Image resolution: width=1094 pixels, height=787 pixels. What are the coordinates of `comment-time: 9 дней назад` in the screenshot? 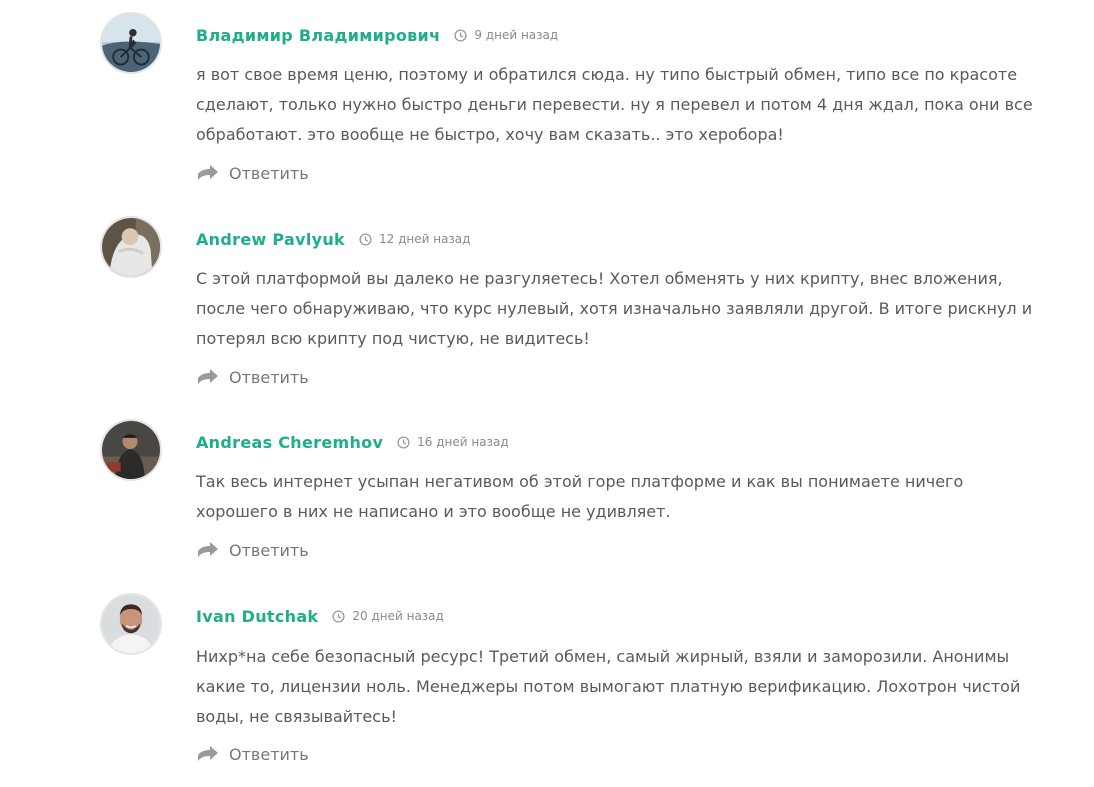 It's located at (506, 35).